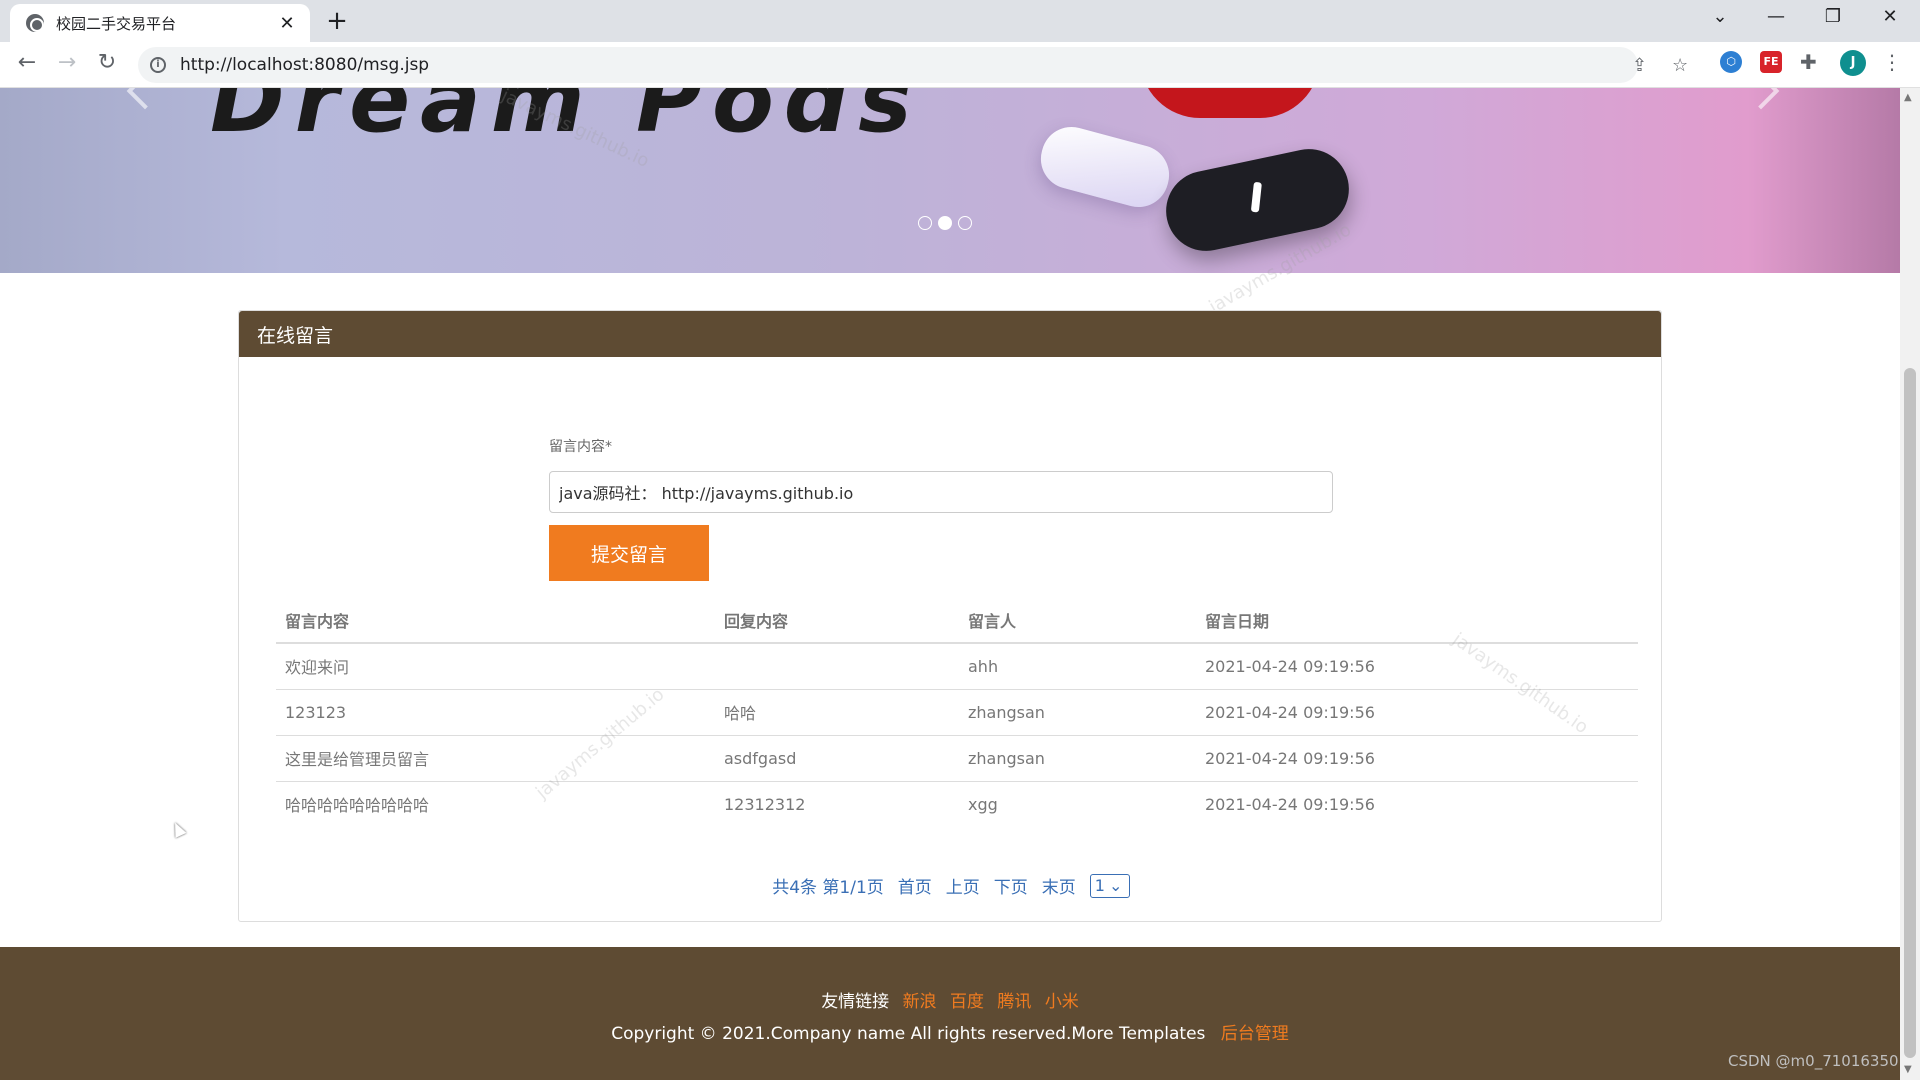 This screenshot has height=1080, width=1920. I want to click on globe-icon, so click(35, 23).